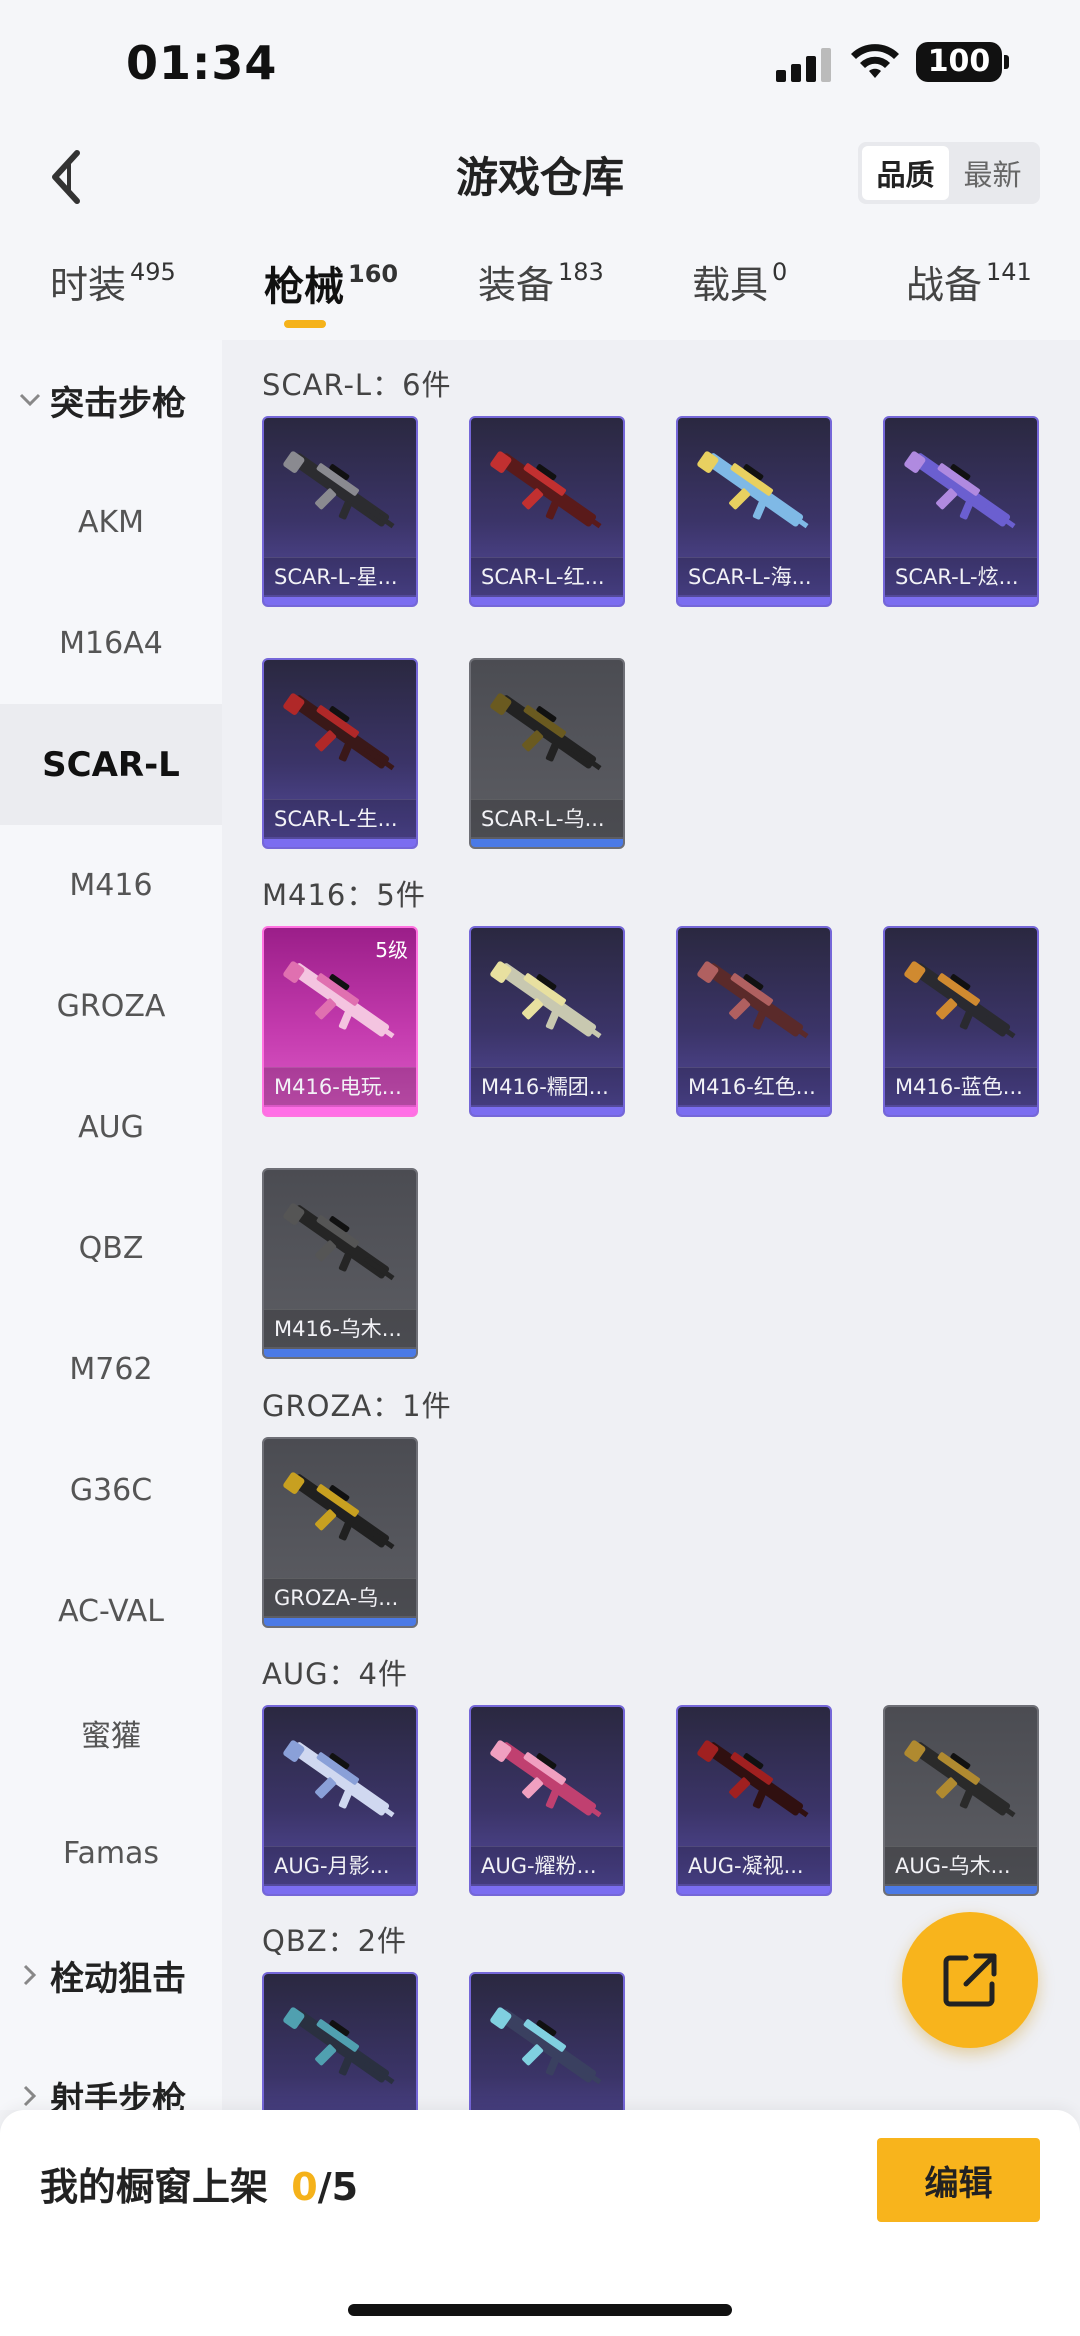  I want to click on tab-fashion: 时装 495, so click(113, 281).